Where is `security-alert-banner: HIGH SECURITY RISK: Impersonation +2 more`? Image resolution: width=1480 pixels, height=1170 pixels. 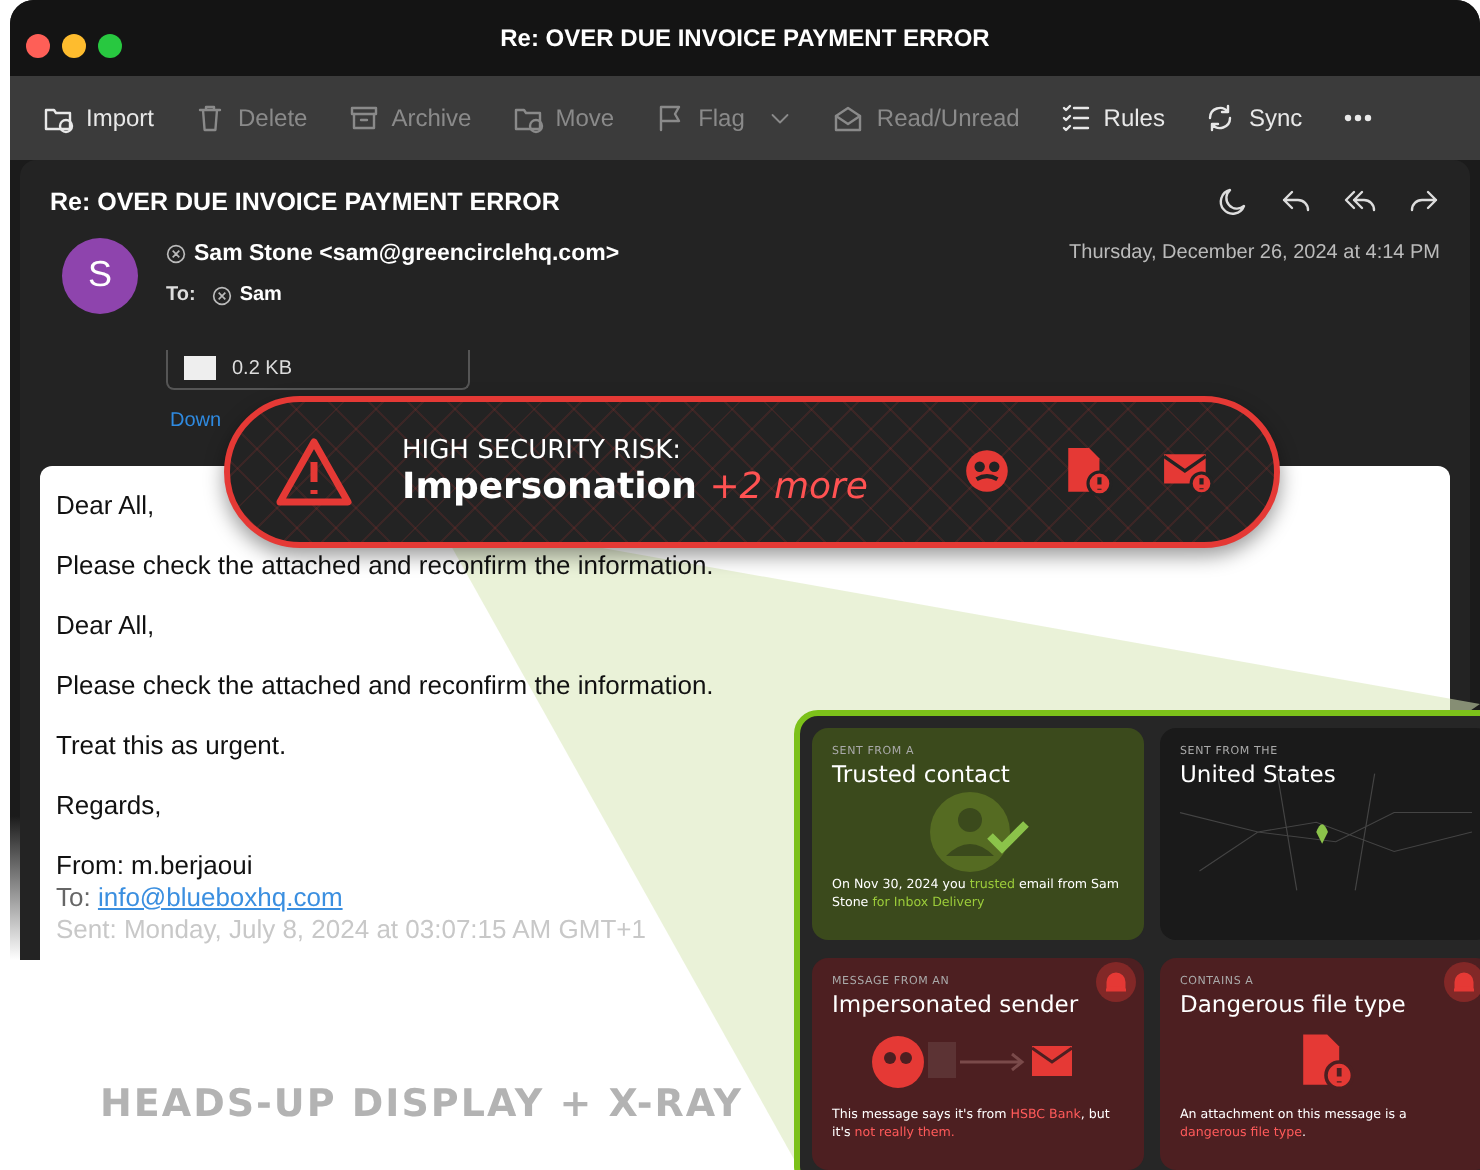 security-alert-banner: HIGH SECURITY RISK: Impersonation +2 more is located at coordinates (752, 472).